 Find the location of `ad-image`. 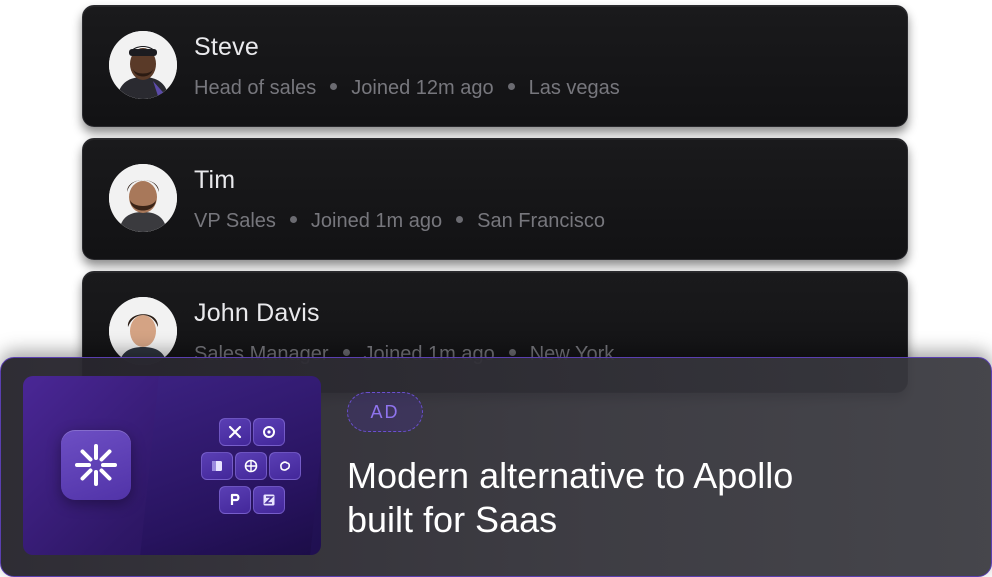

ad-image is located at coordinates (172, 465).